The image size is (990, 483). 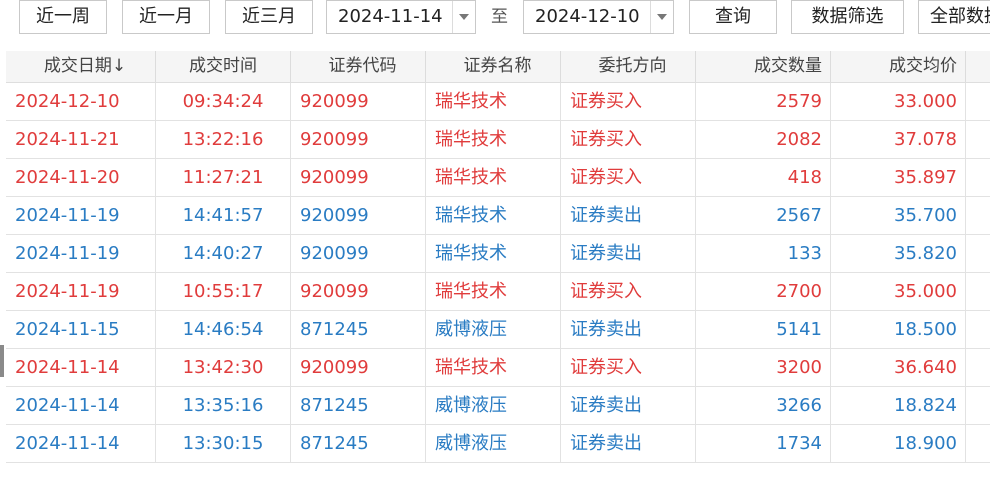 What do you see at coordinates (898, 367) in the screenshot?
I see `cell-avg-price: 36.640` at bounding box center [898, 367].